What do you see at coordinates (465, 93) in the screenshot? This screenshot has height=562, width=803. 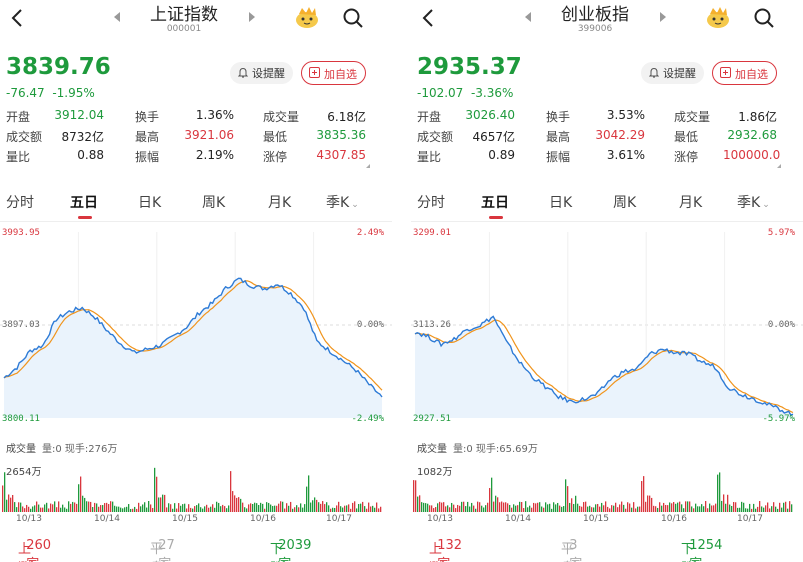 I see `price-change: -102.07 -3.36%` at bounding box center [465, 93].